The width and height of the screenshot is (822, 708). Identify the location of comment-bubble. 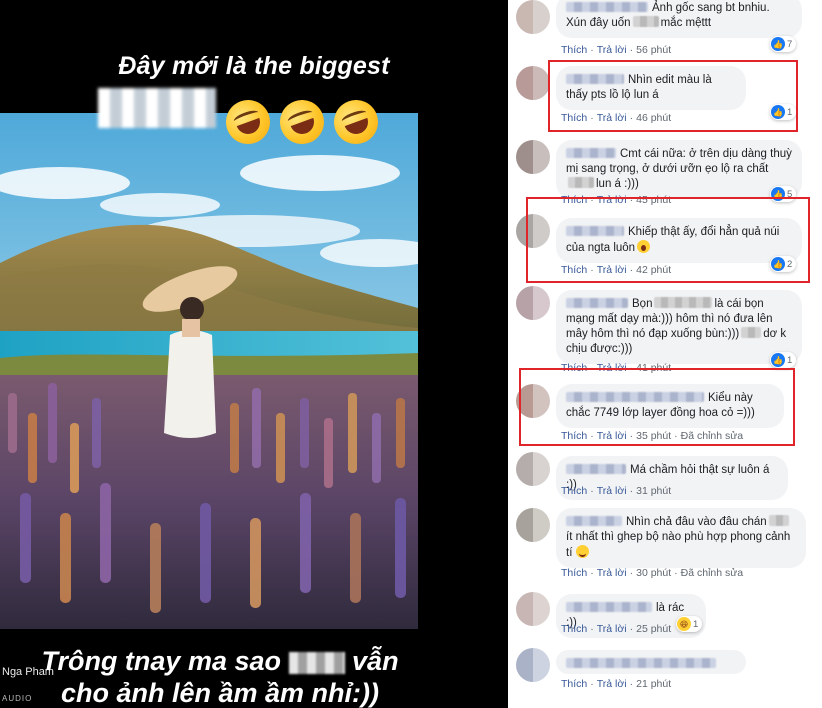
(651, 662).